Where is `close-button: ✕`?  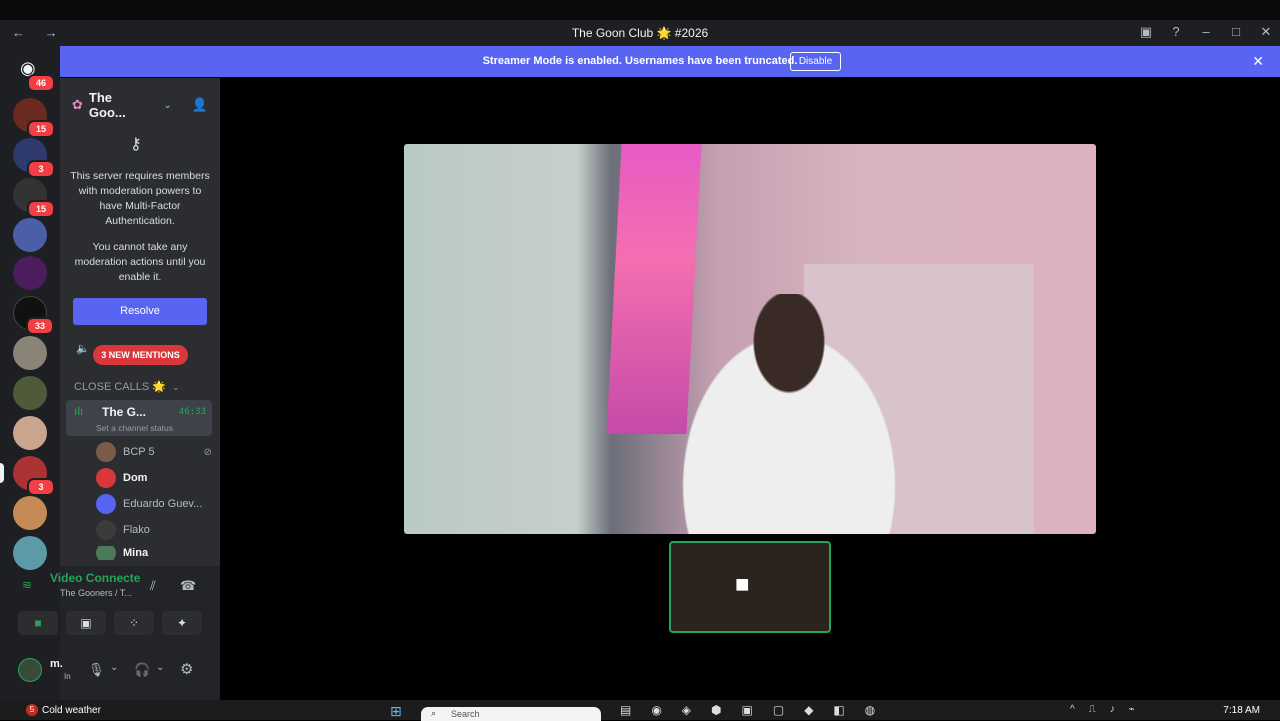 close-button: ✕ is located at coordinates (1266, 32).